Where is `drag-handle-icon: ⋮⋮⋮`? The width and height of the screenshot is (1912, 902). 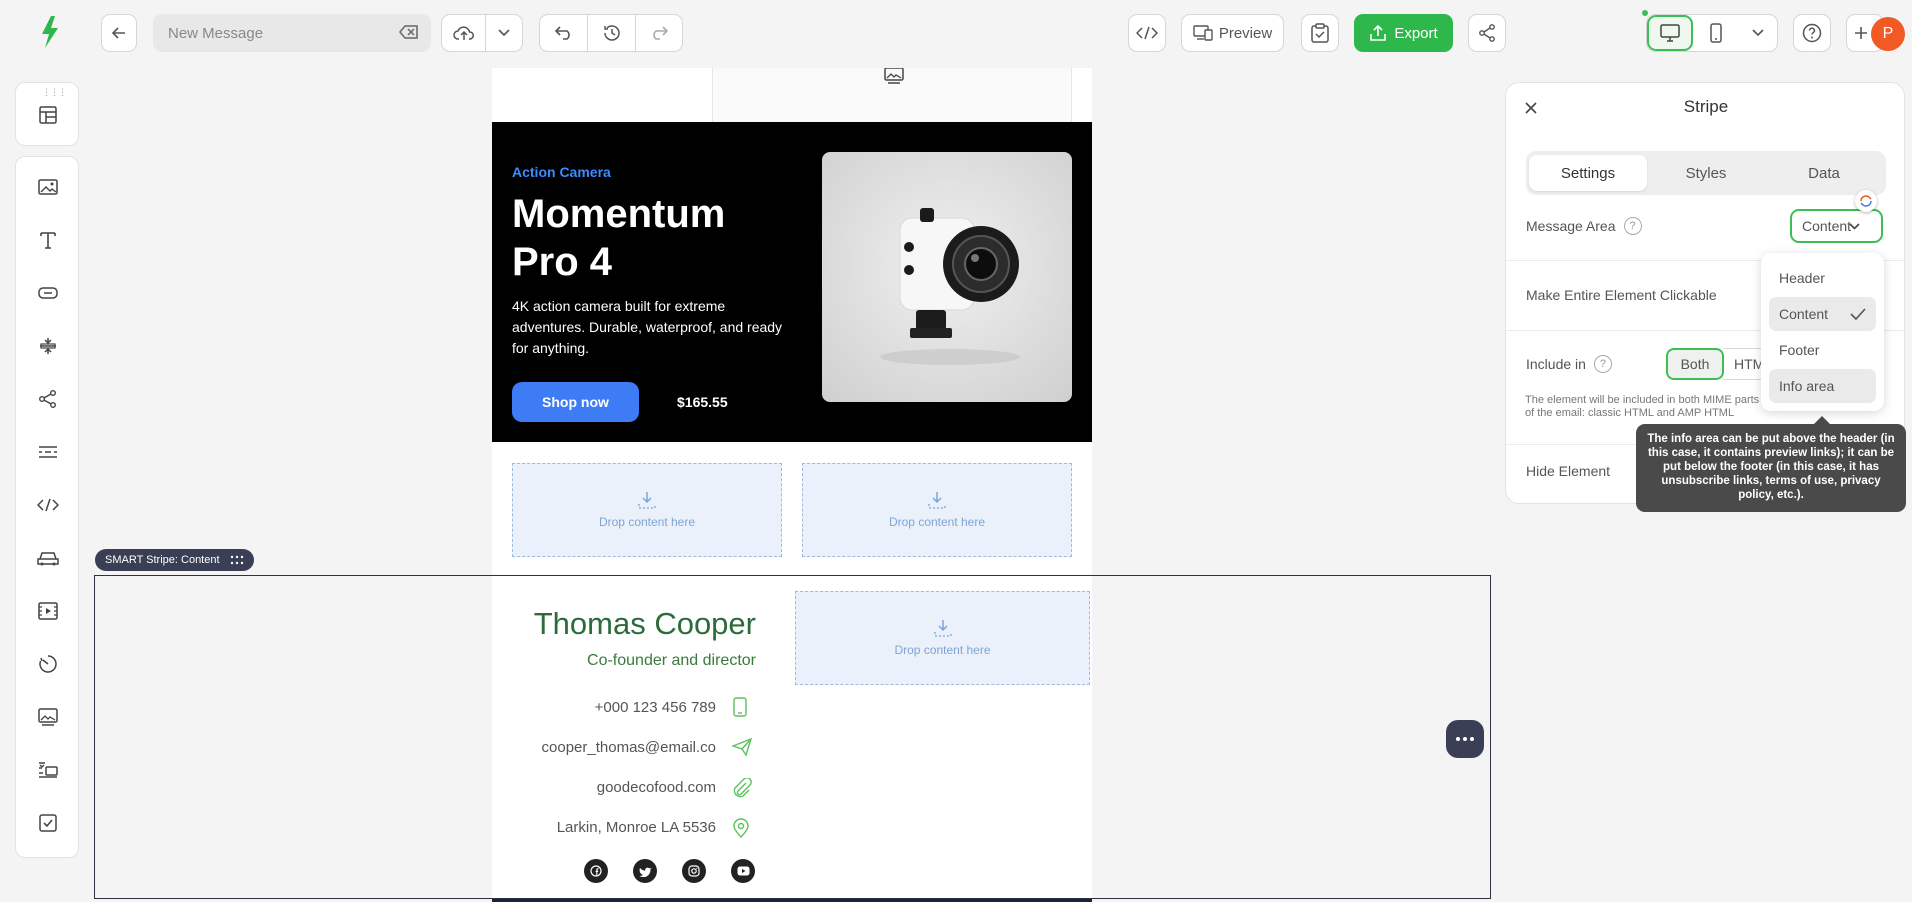
drag-handle-icon: ⋮⋮⋮ is located at coordinates (54, 92).